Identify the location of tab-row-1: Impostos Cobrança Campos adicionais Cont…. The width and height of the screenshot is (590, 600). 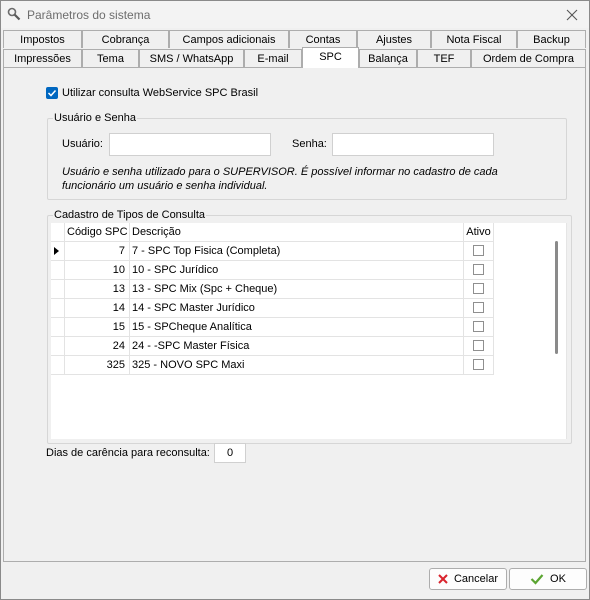
(294, 39).